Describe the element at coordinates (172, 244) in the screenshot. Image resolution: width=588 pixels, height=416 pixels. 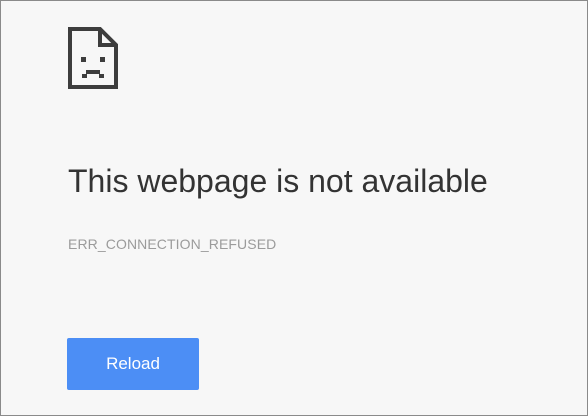
I see `error-code: ERR_CONNECTION_REFUSED` at that location.